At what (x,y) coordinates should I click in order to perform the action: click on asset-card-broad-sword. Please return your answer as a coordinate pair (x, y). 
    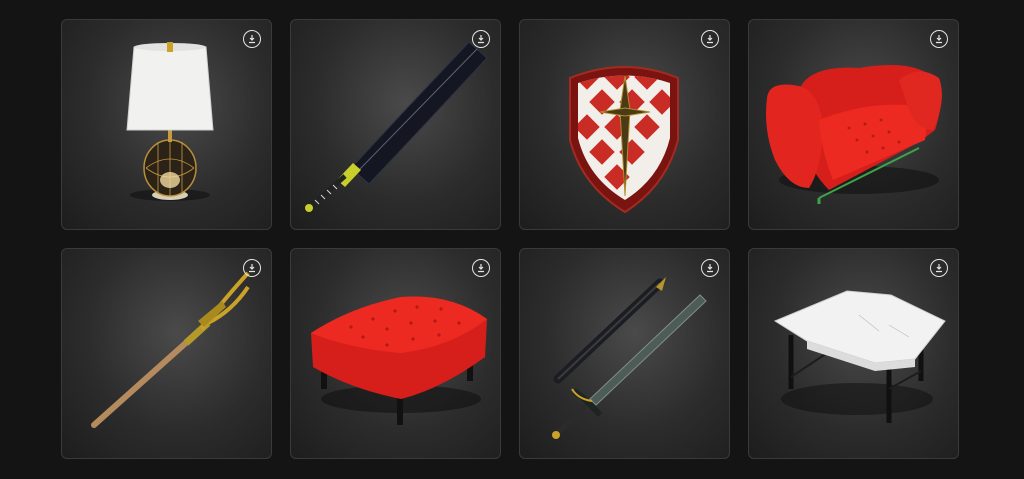
    Looking at the image, I should click on (395, 124).